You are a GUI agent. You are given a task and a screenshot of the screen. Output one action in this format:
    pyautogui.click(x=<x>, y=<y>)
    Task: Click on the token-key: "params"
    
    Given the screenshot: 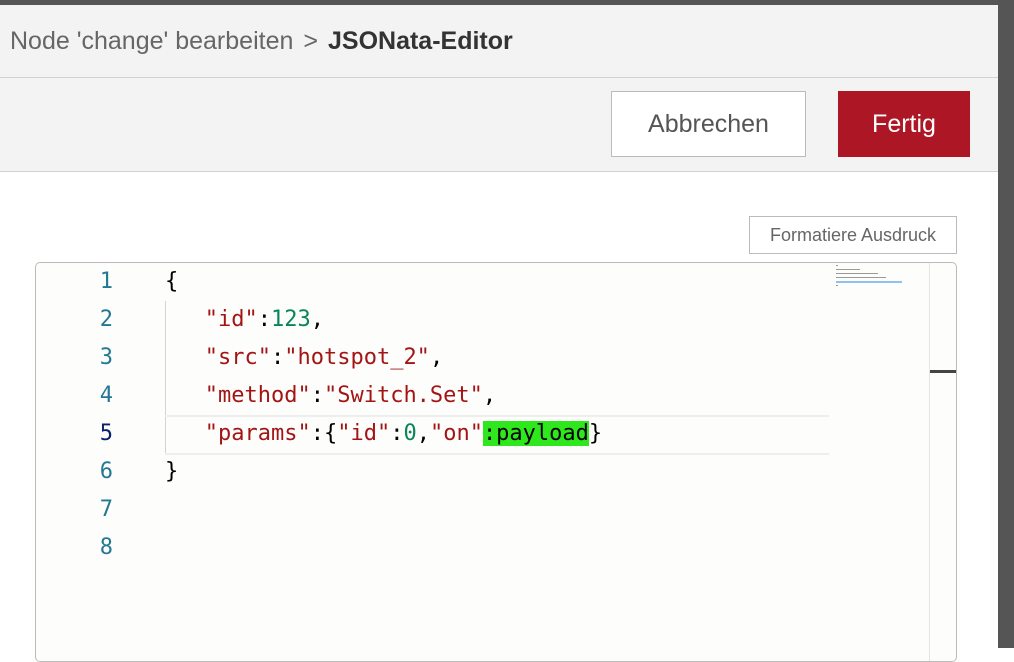 What is the action you would take?
    pyautogui.click(x=257, y=433)
    